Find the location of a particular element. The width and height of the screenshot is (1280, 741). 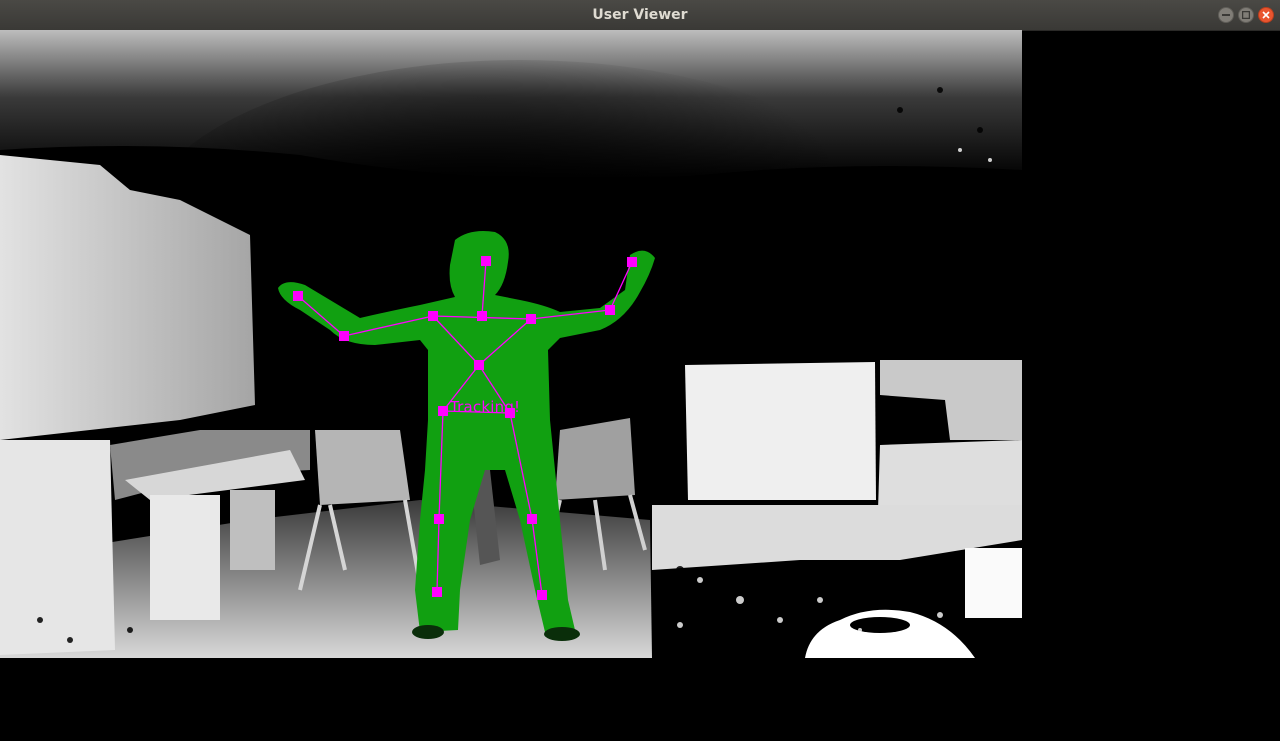

joint-right-foot is located at coordinates (542, 595).